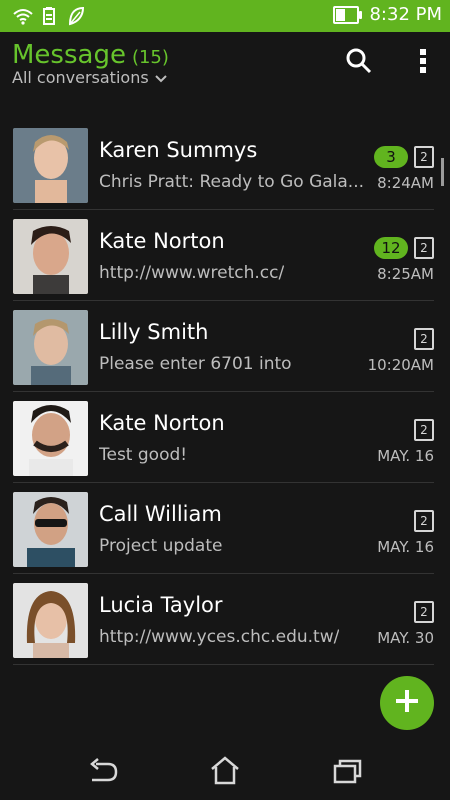  I want to click on wifi-icon, so click(23, 18).